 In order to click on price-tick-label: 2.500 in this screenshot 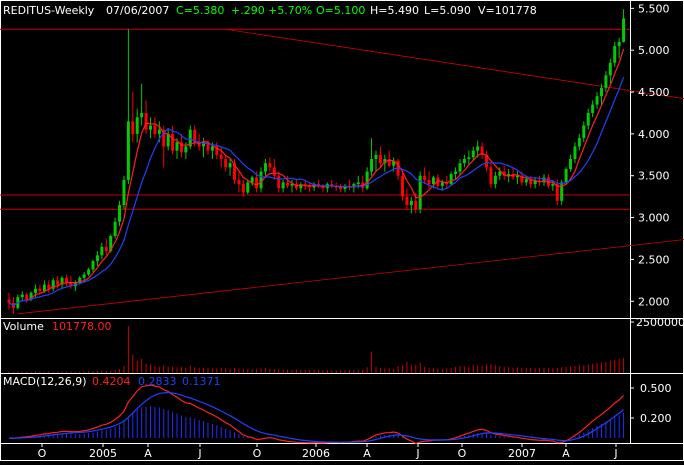, I will do `click(654, 259)`.